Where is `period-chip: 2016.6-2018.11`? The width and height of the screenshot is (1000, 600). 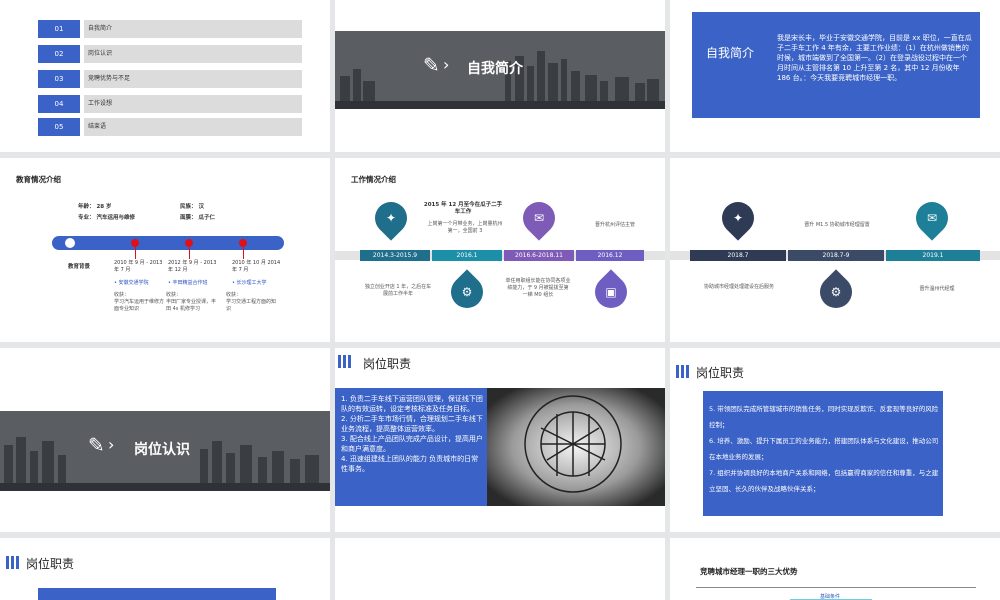 period-chip: 2016.6-2018.11 is located at coordinates (539, 255).